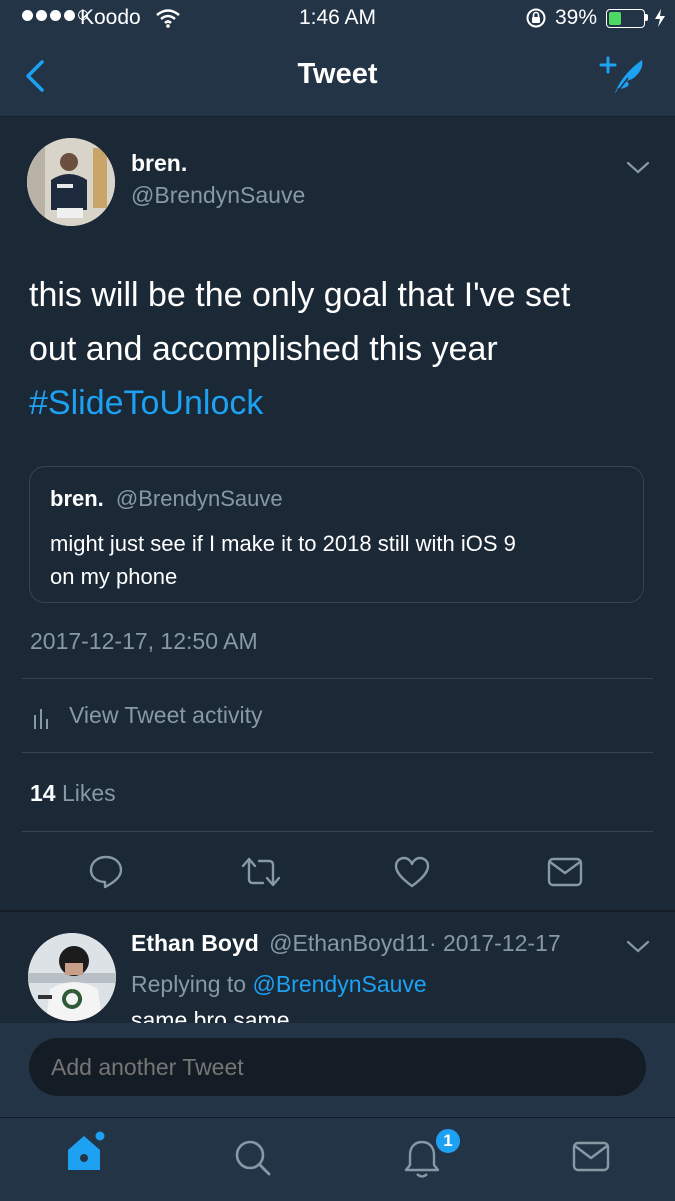 Image resolution: width=675 pixels, height=1201 pixels. Describe the element at coordinates (638, 946) in the screenshot. I see `reply-menu-chevron-down-icon` at that location.